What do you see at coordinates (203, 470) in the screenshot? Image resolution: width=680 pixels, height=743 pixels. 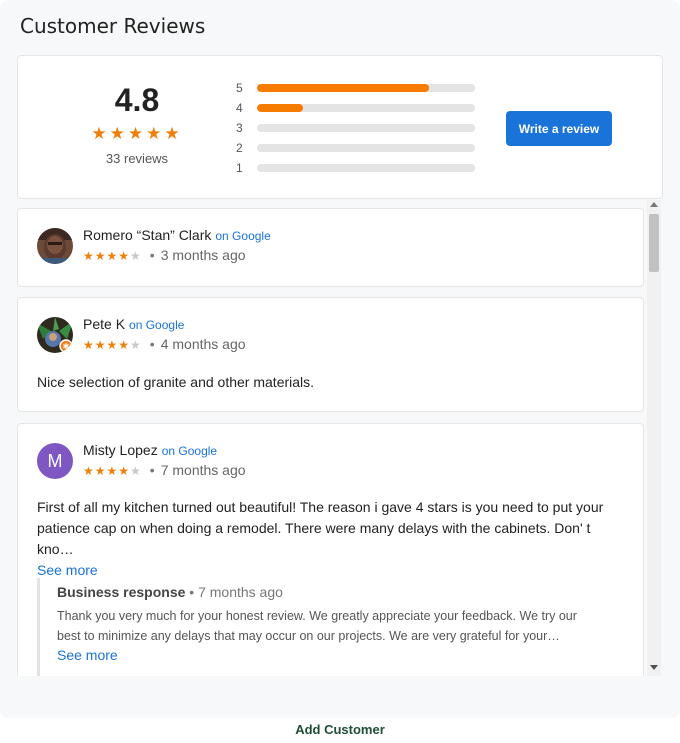 I see `review-time: 7 months ago` at bounding box center [203, 470].